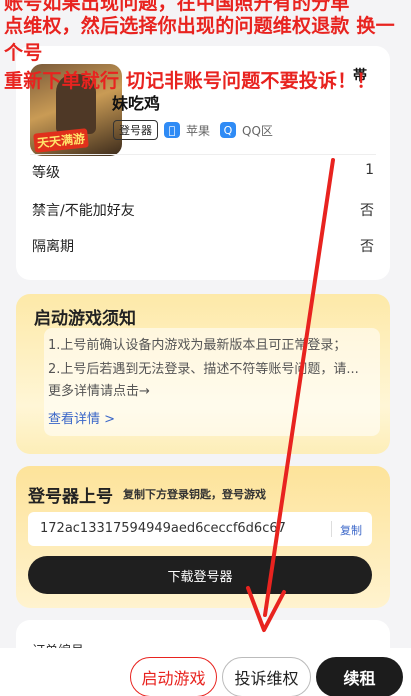  Describe the element at coordinates (266, 676) in the screenshot. I see `complain-button: 投诉维权` at that location.